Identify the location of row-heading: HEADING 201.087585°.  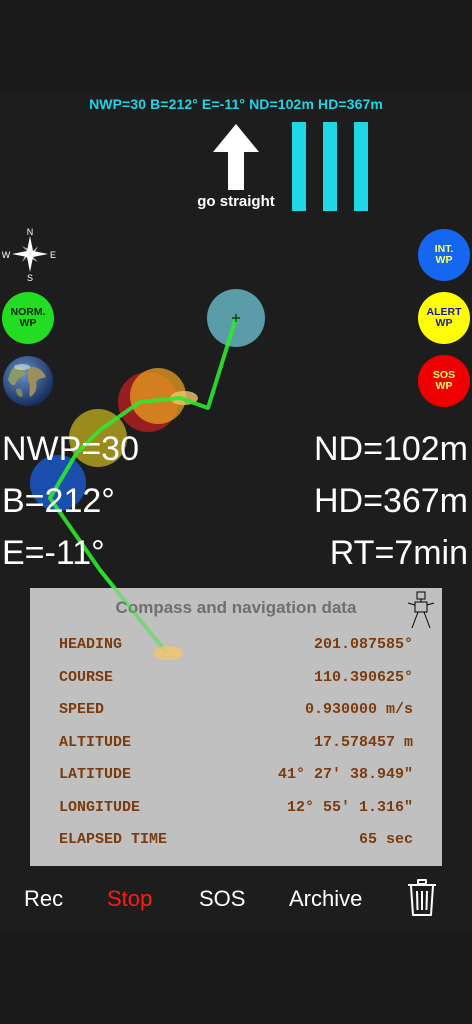
(236, 647).